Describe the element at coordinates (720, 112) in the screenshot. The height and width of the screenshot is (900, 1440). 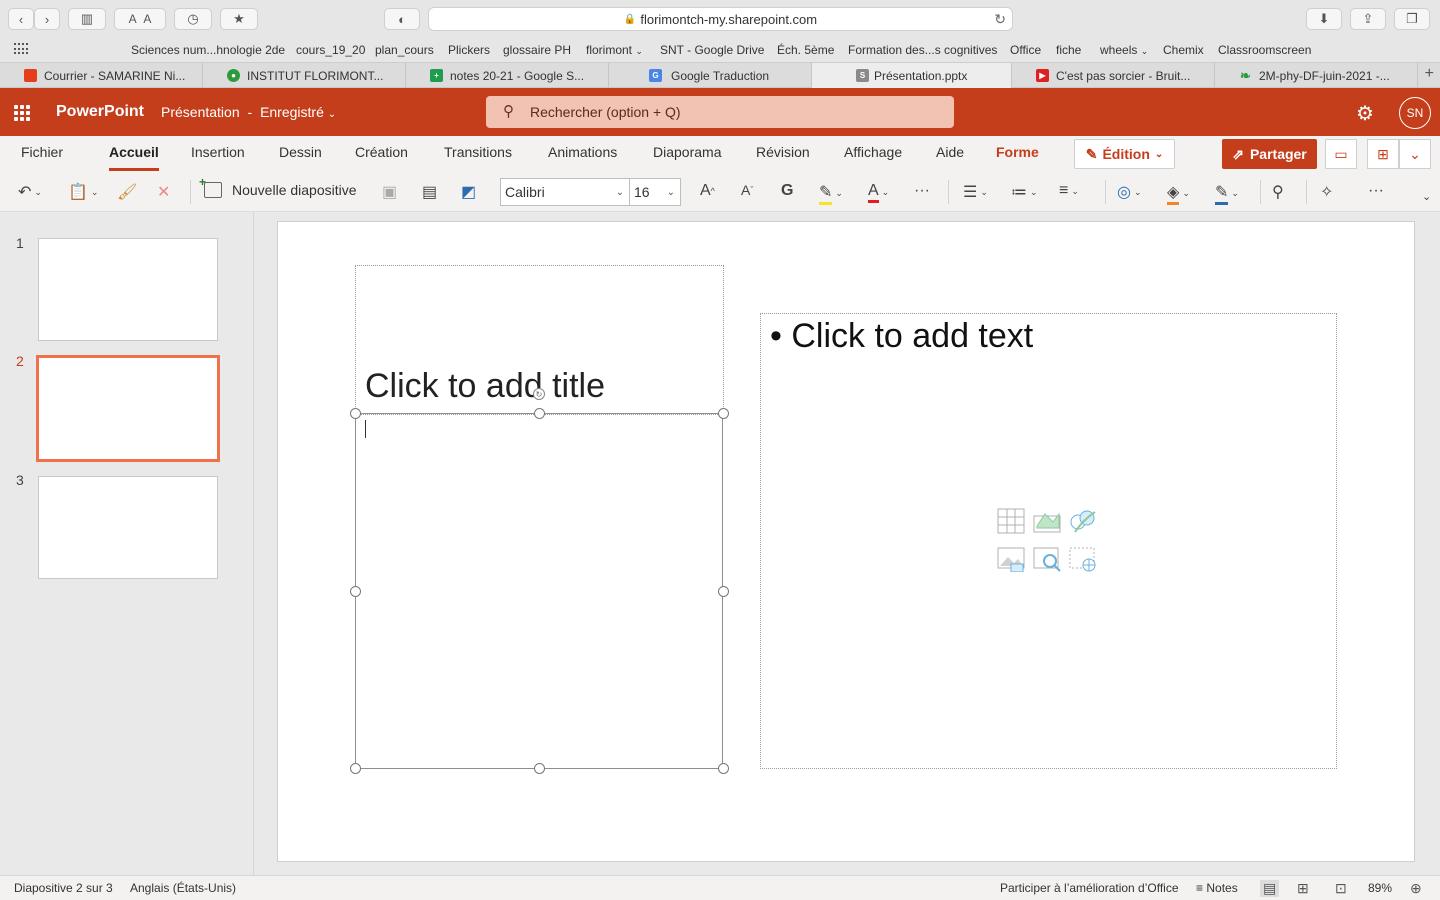
I see `search-input: ⚲ Rechercher (option + Q)` at that location.